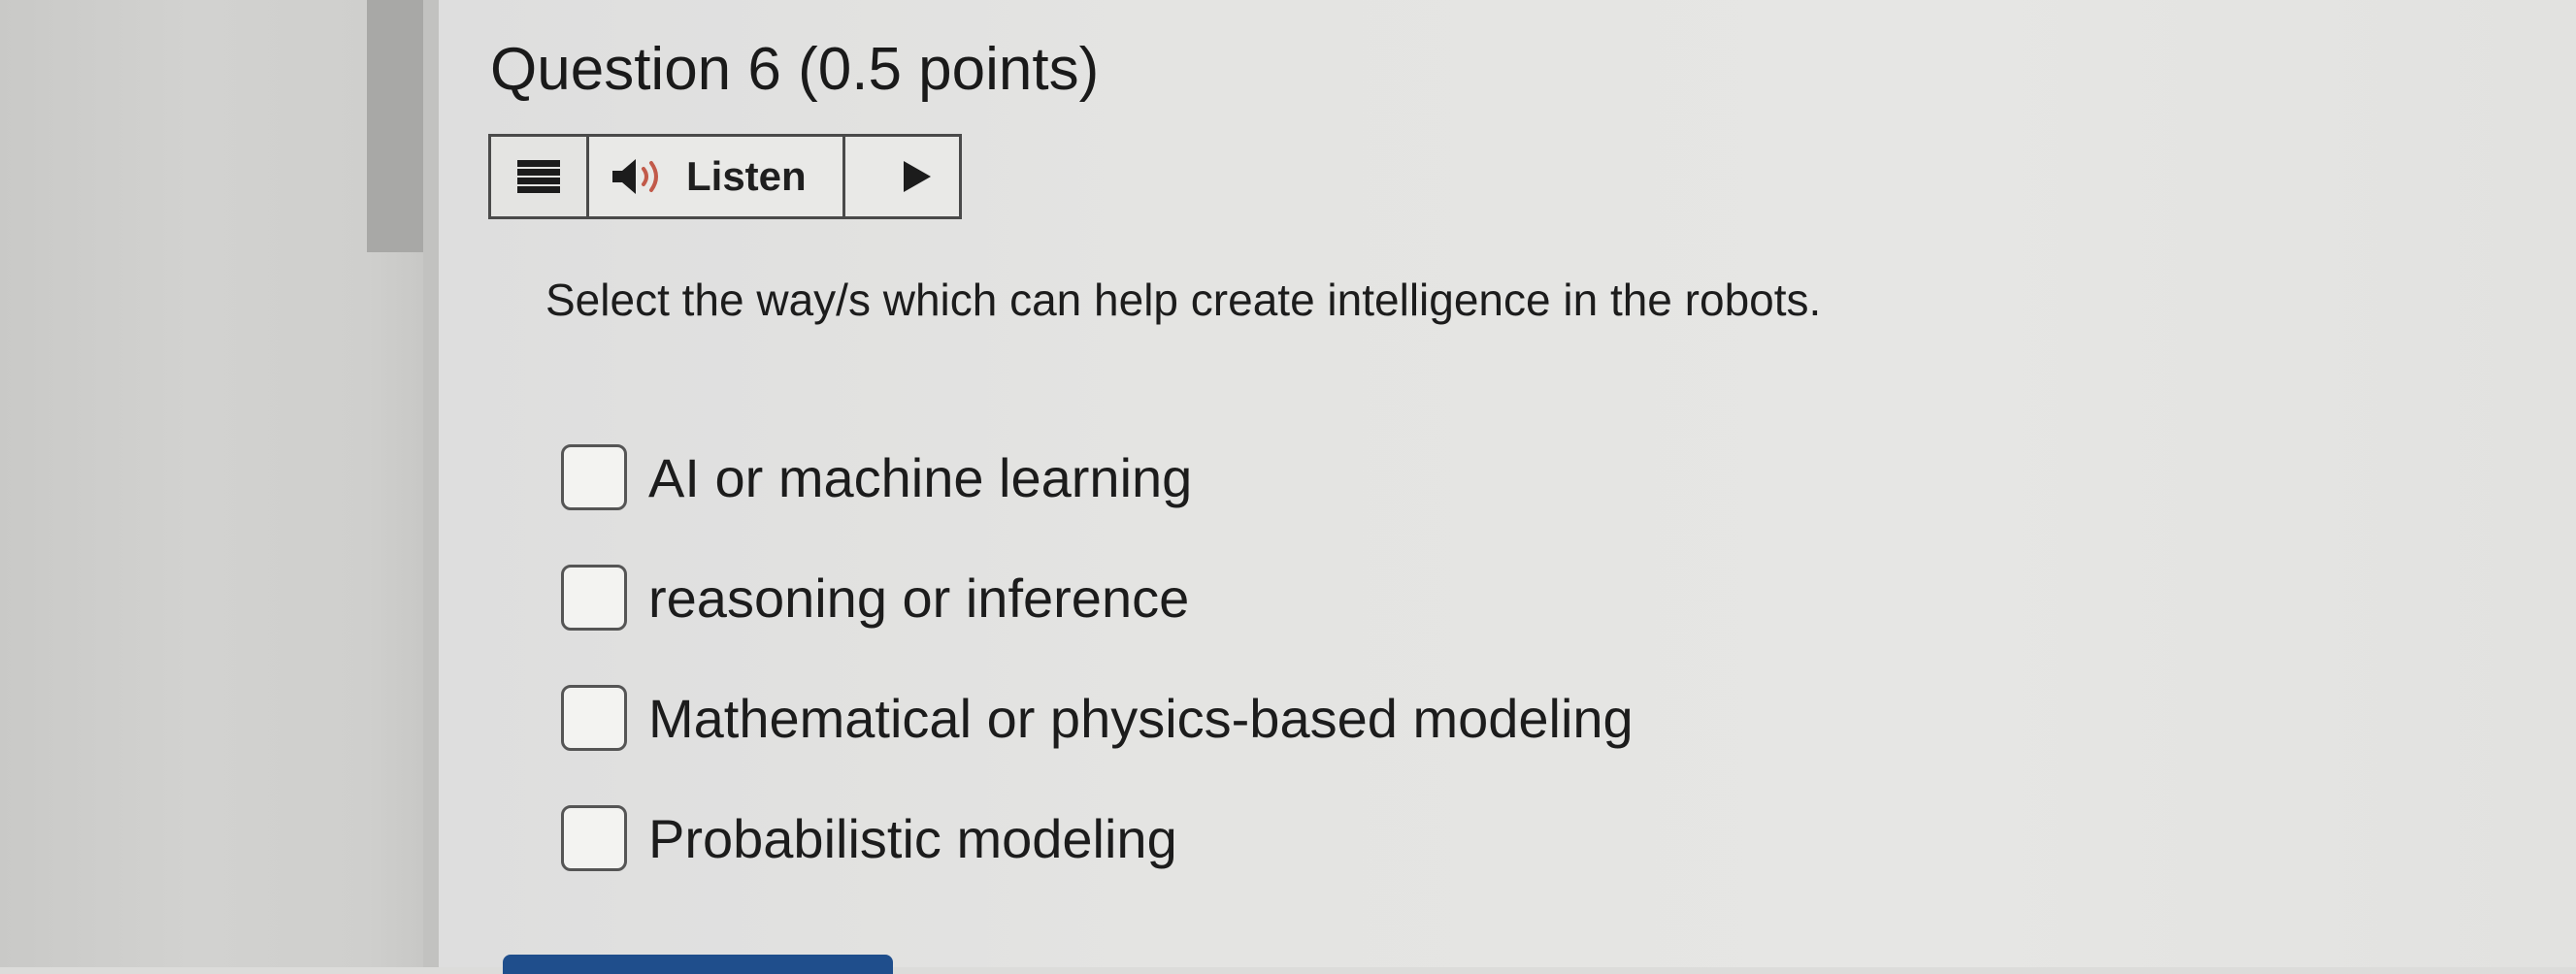 The width and height of the screenshot is (2576, 974). Describe the element at coordinates (431, 484) in the screenshot. I see `content-edge-divider` at that location.